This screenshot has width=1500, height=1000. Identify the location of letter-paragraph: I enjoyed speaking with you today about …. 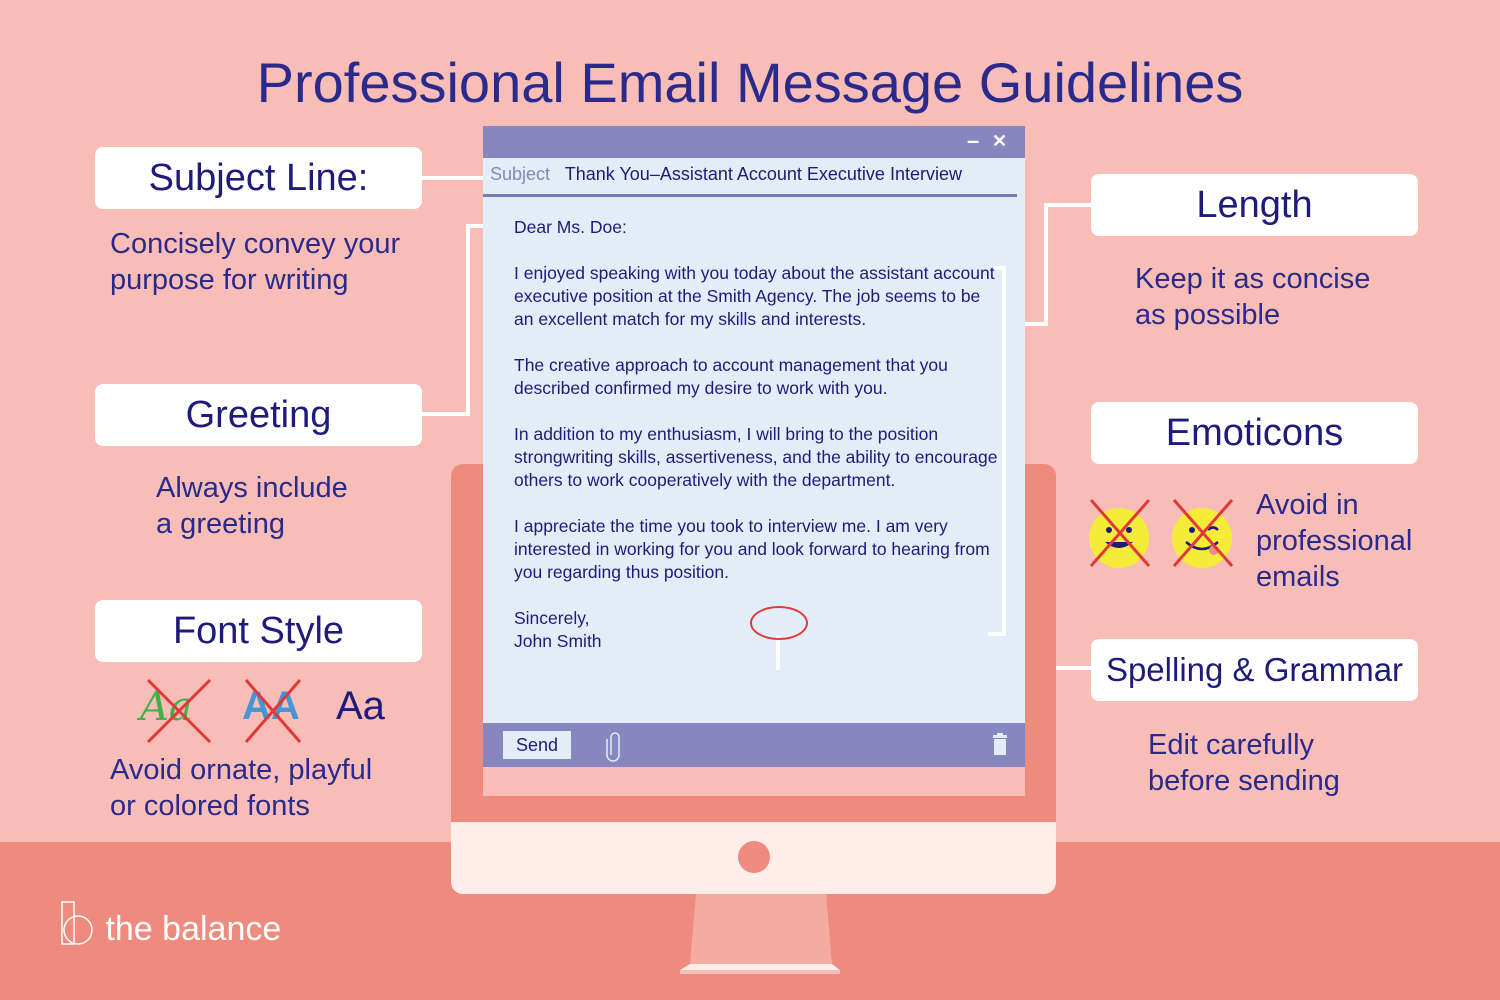
(754, 296).